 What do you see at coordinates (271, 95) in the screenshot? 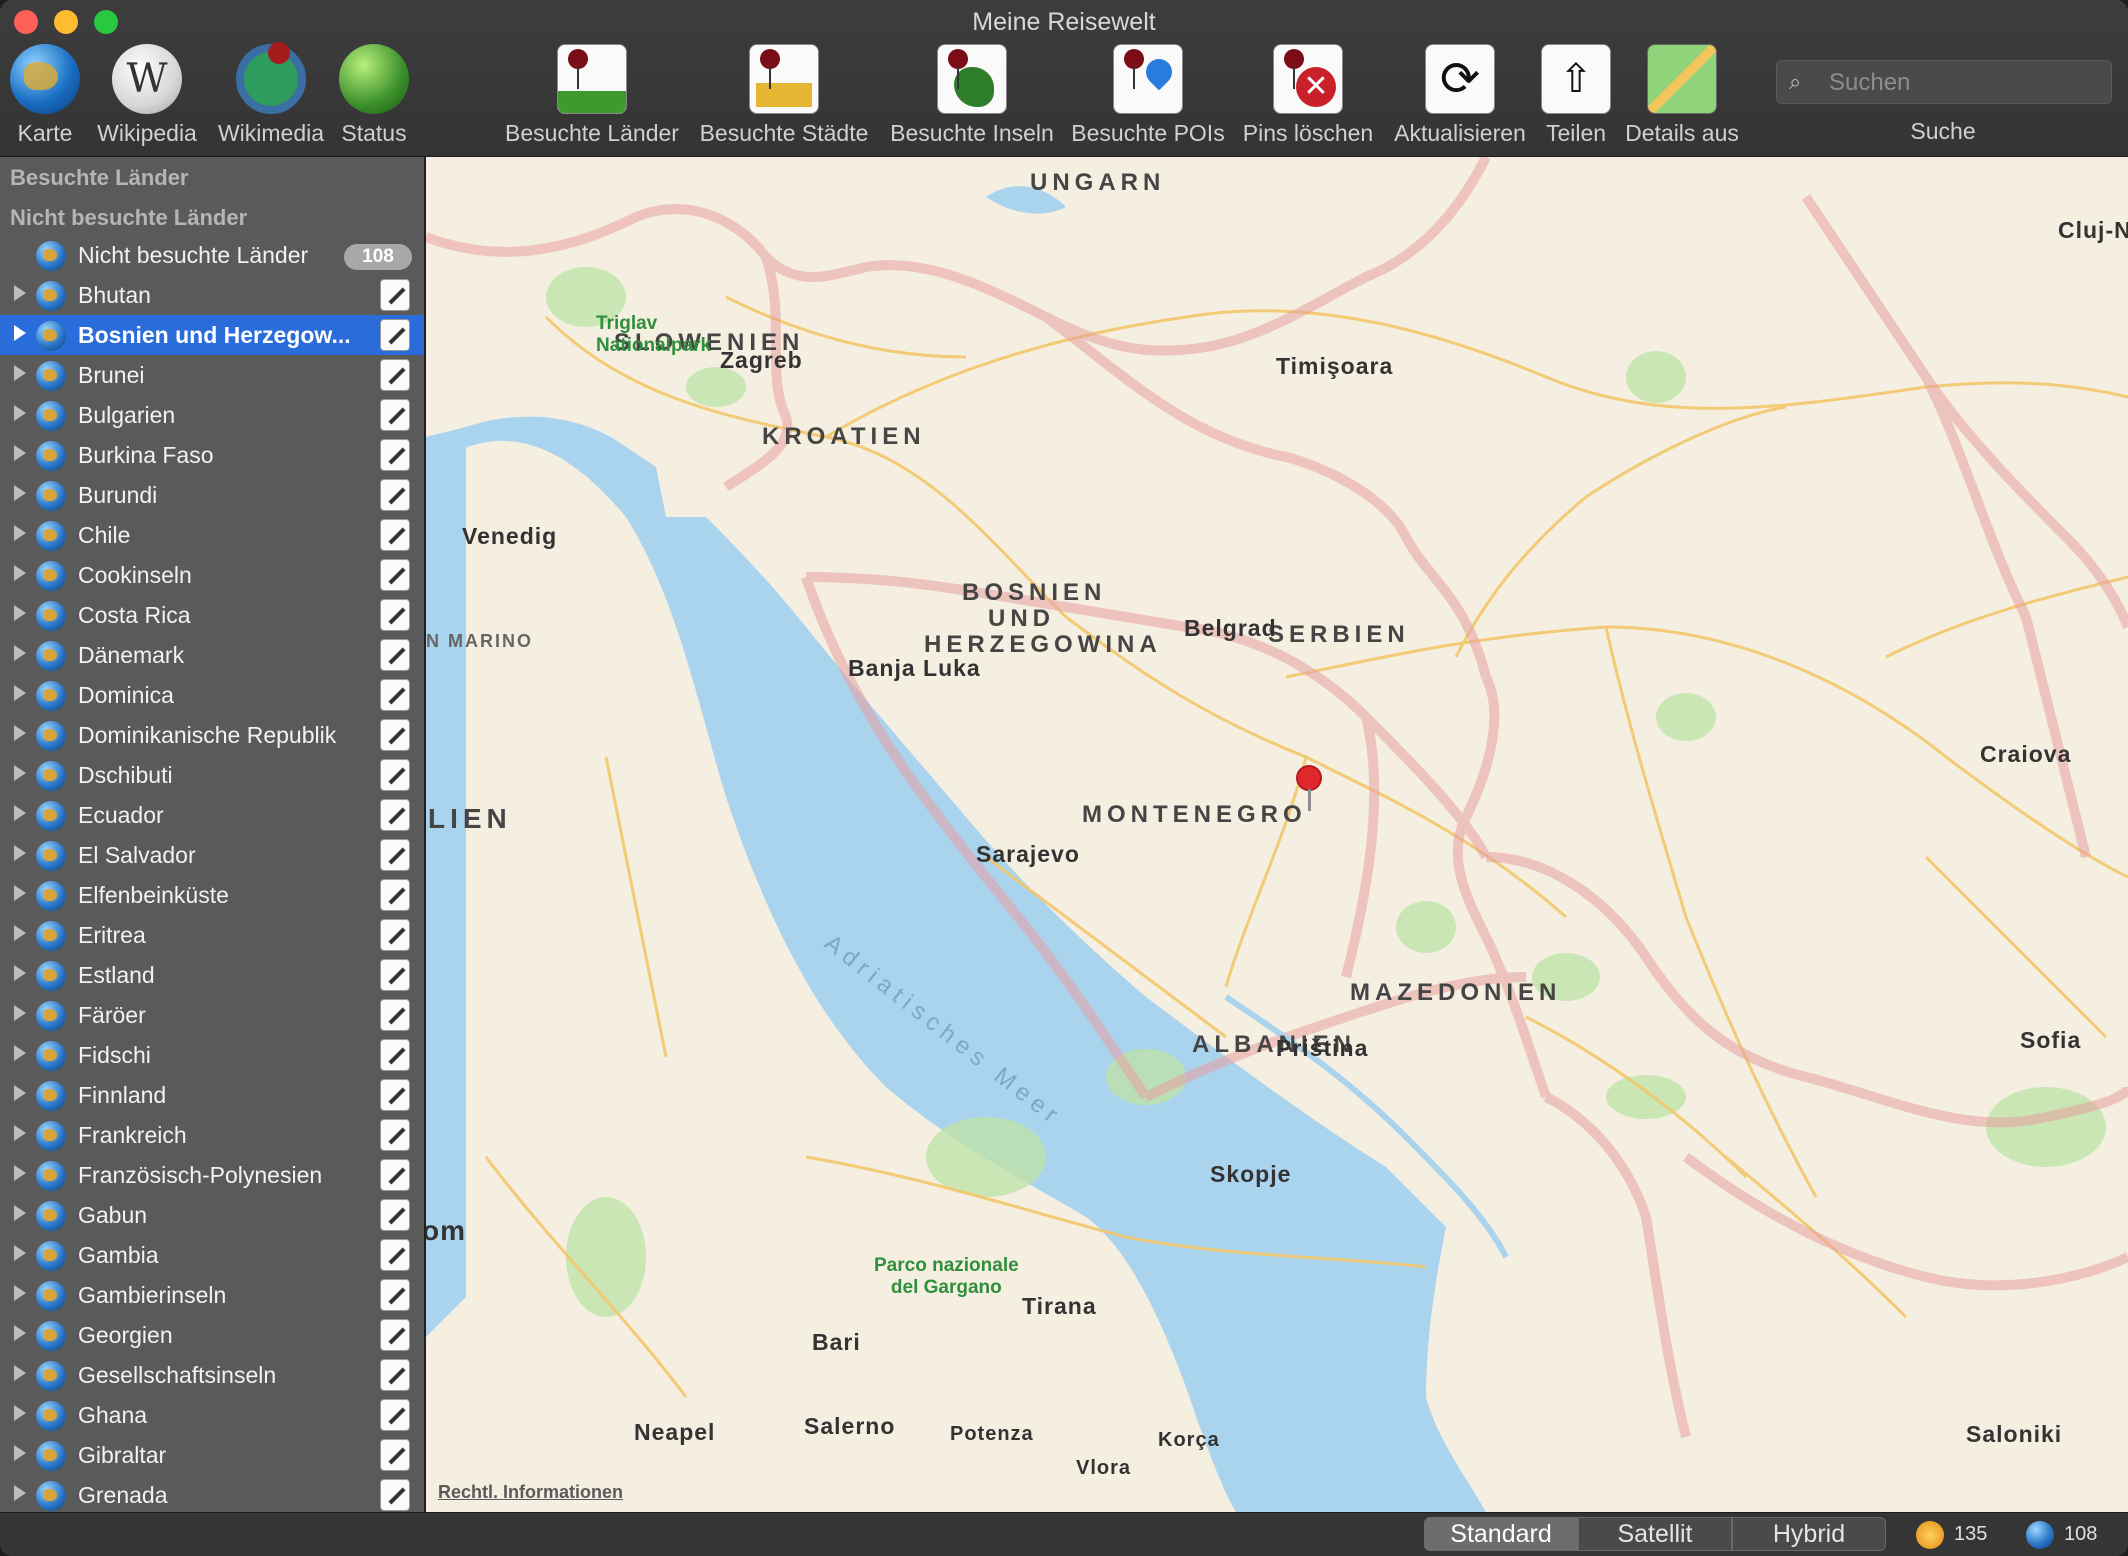
I see `toolbar-wikimedia-button: Wikimedia` at bounding box center [271, 95].